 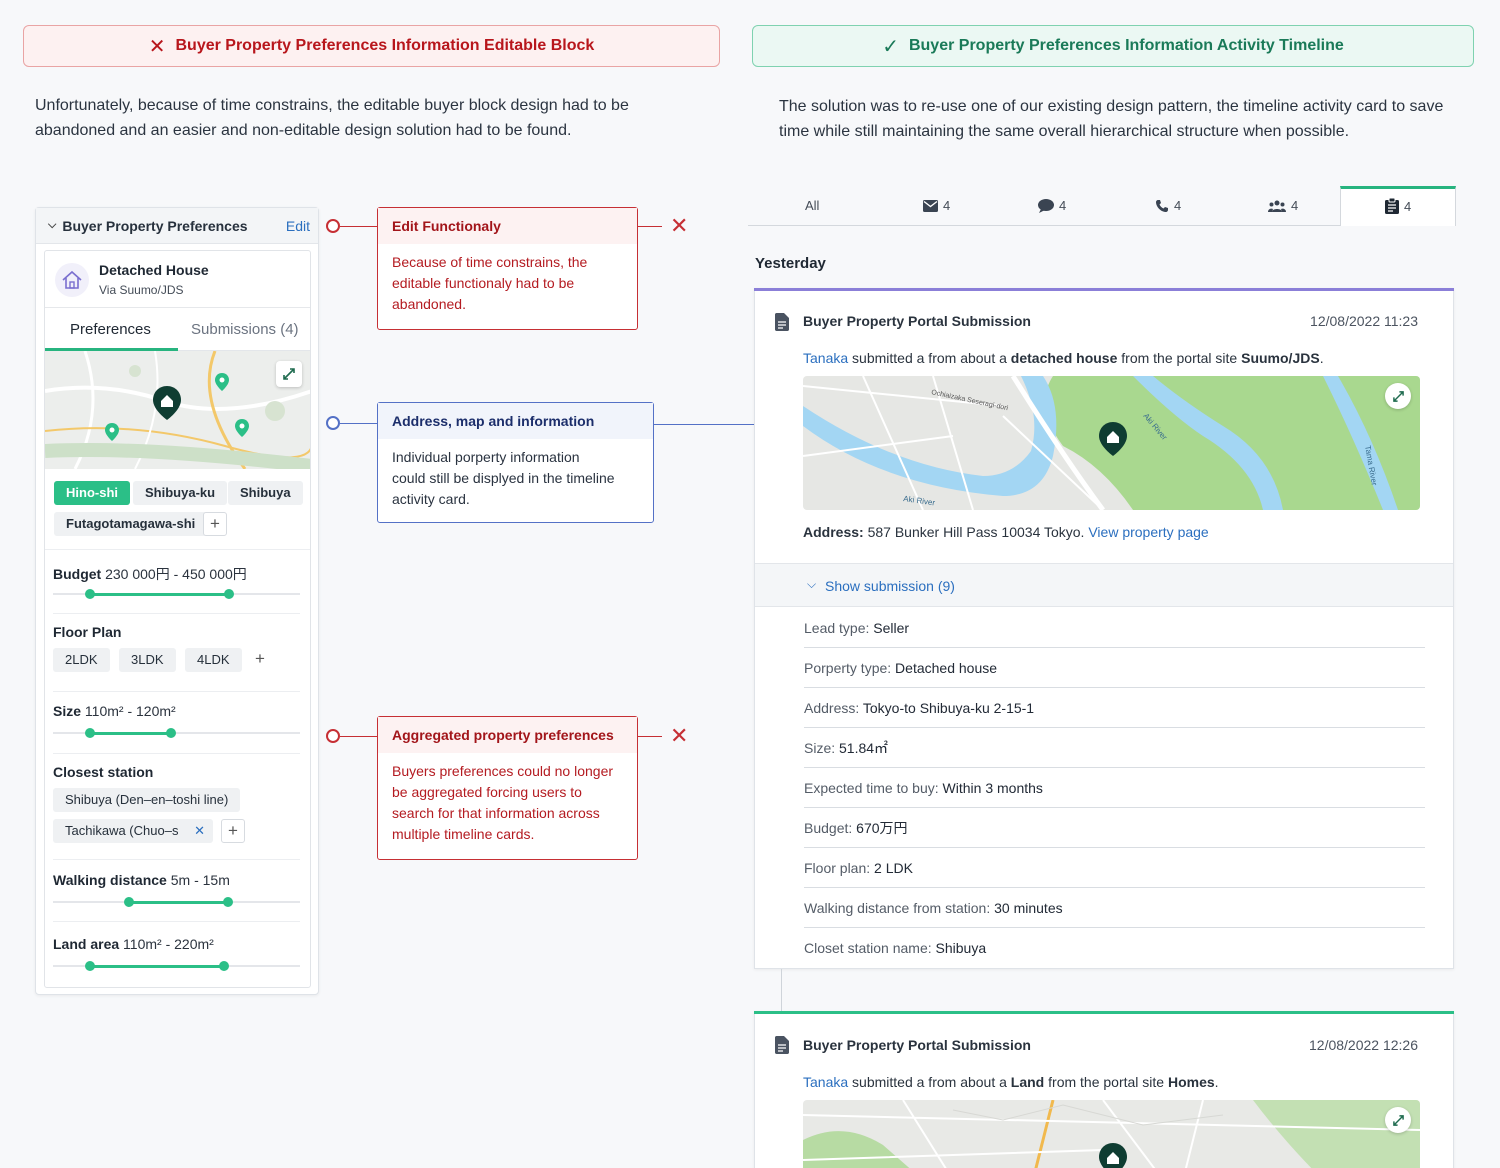 I want to click on tab-email: 4, so click(x=936, y=205).